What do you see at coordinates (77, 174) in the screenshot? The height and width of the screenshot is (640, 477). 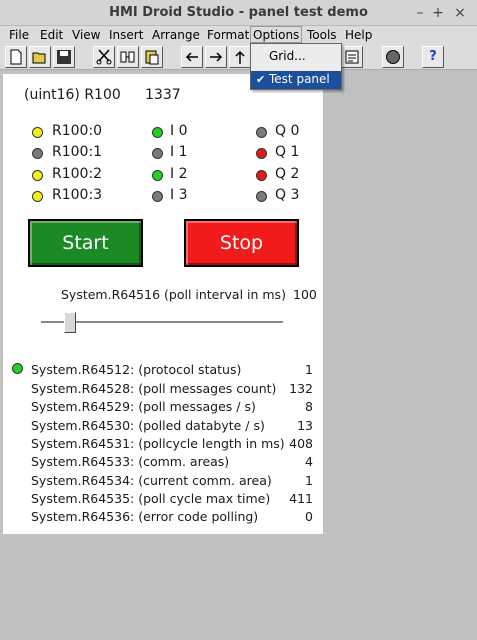 I see `label-r100-2: R100:2` at bounding box center [77, 174].